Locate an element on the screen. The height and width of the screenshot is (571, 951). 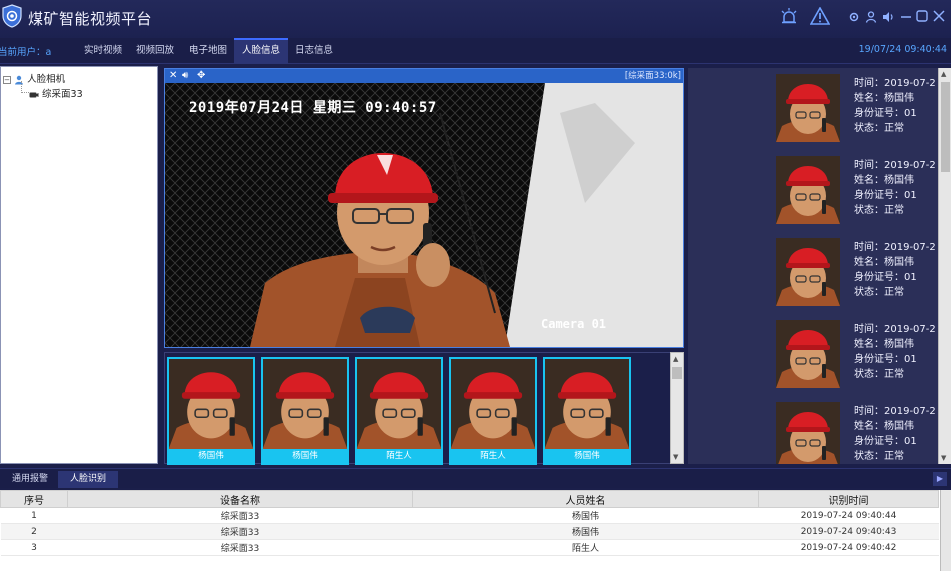
close-video-icon: ✕ is located at coordinates (173, 76).